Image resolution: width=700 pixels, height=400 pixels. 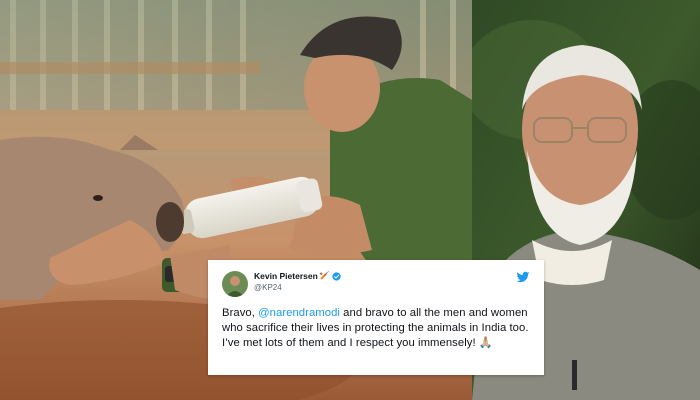 What do you see at coordinates (324, 275) in the screenshot?
I see `cricket-bat-icon: 🏏` at bounding box center [324, 275].